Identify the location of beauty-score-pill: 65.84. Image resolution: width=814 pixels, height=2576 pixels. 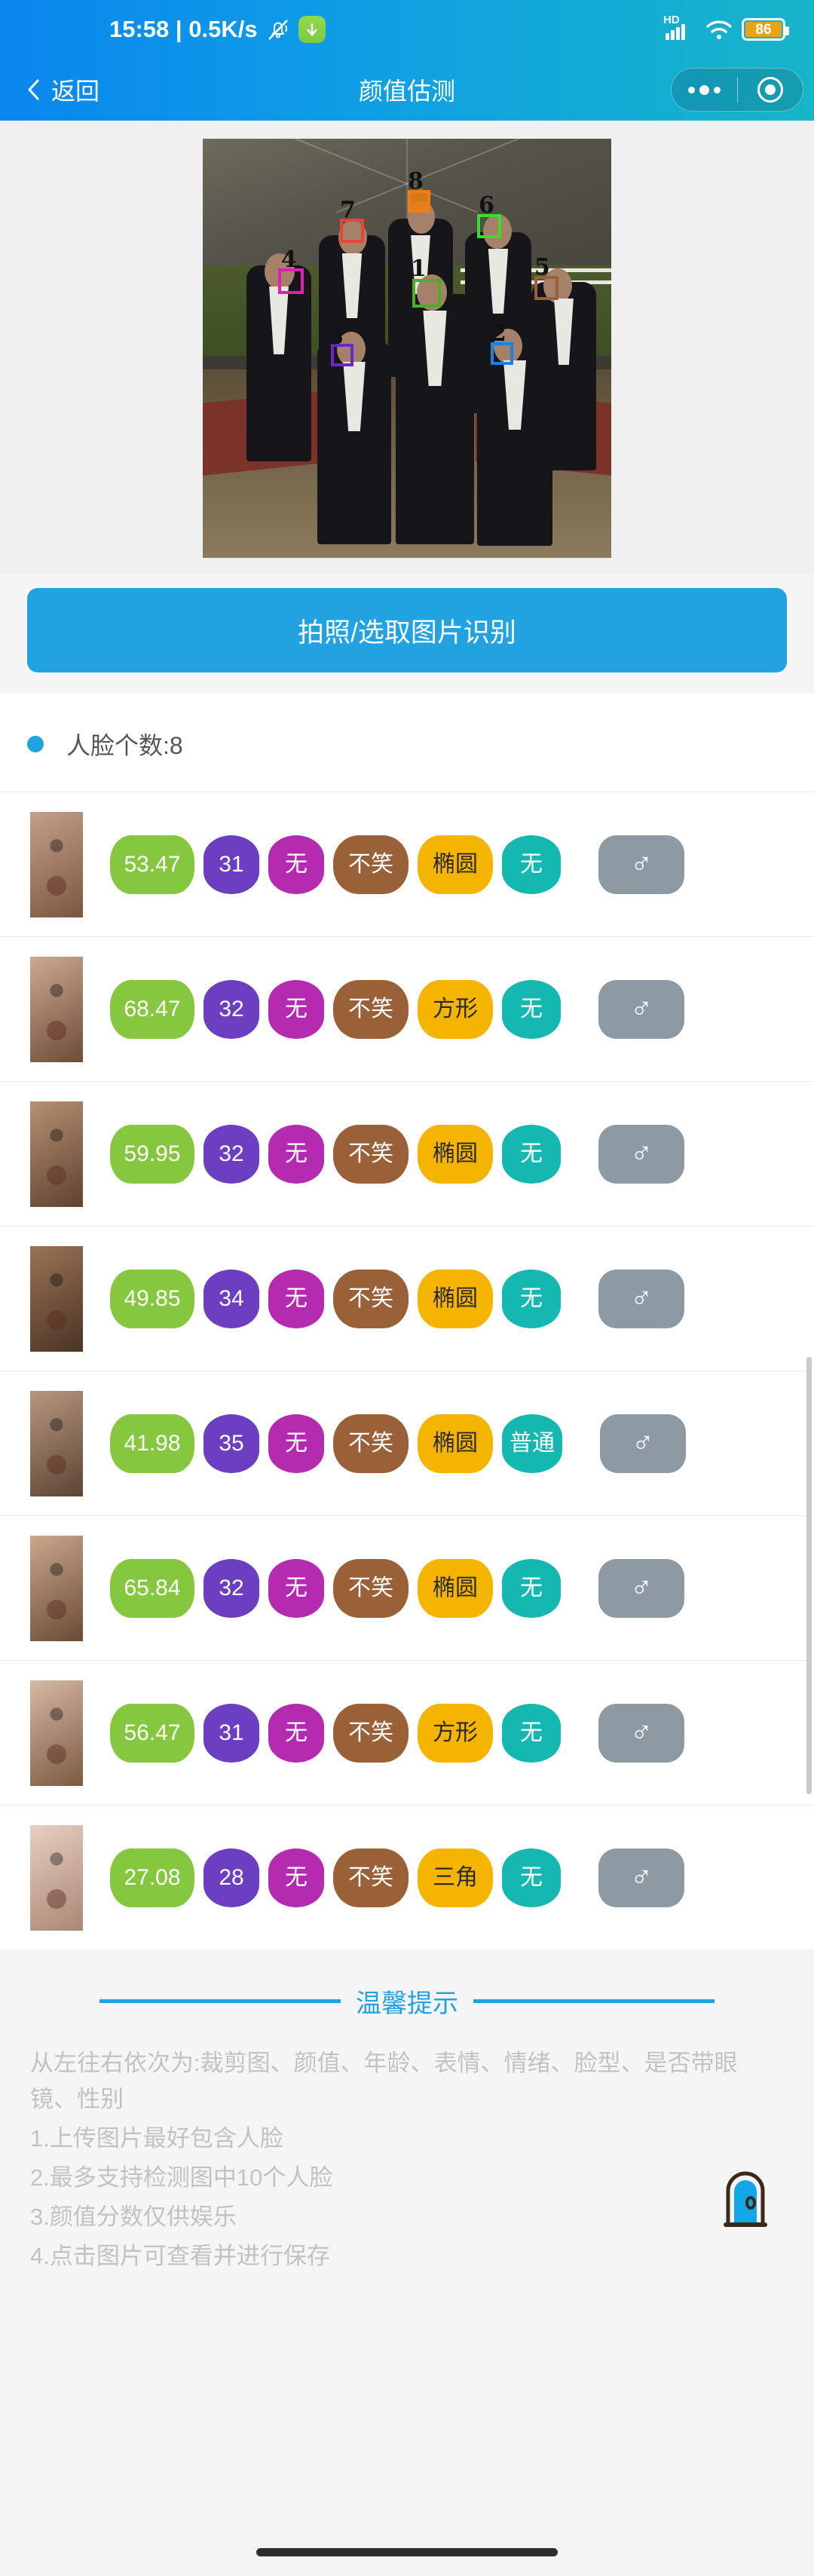
(152, 1588).